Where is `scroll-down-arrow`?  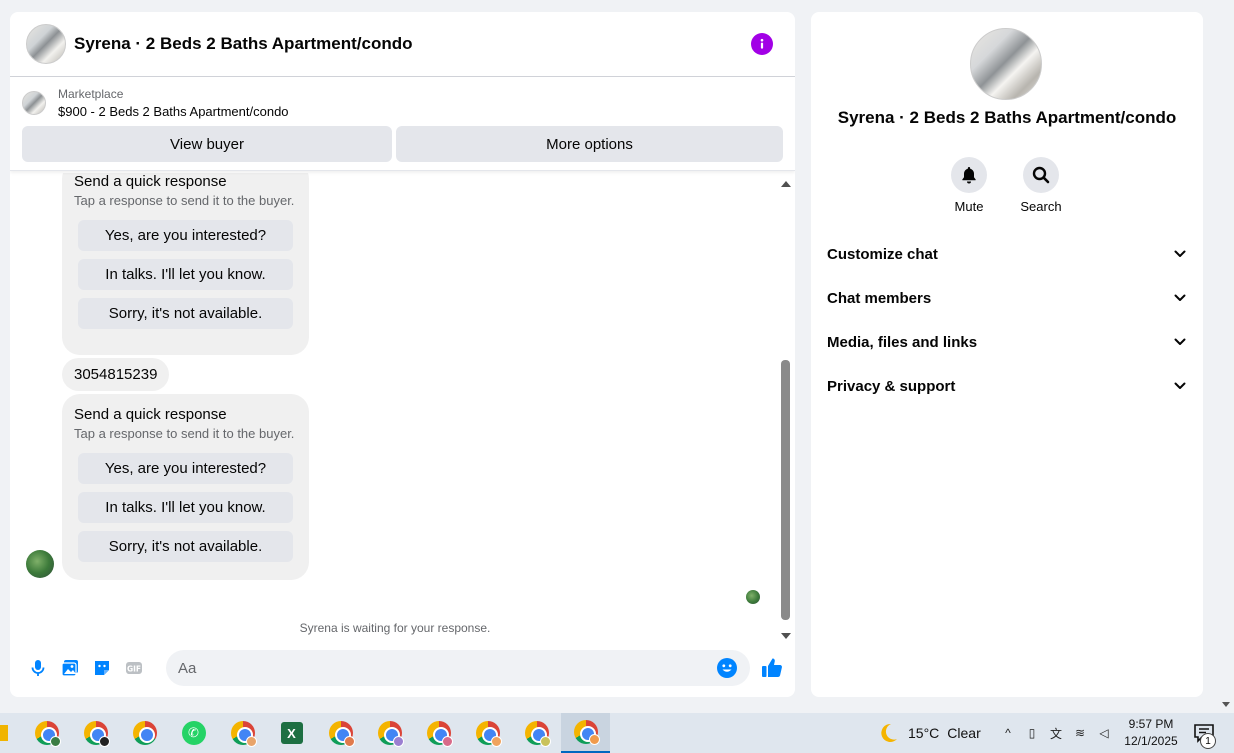
scroll-down-arrow is located at coordinates (786, 636).